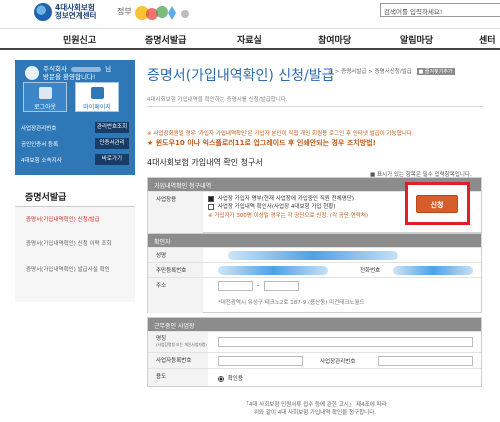  What do you see at coordinates (291, 303) in the screenshot?
I see `address-value: *대전광역시 유성구 테크노2로 187-9 (용산동) 미건테크노월드` at bounding box center [291, 303].